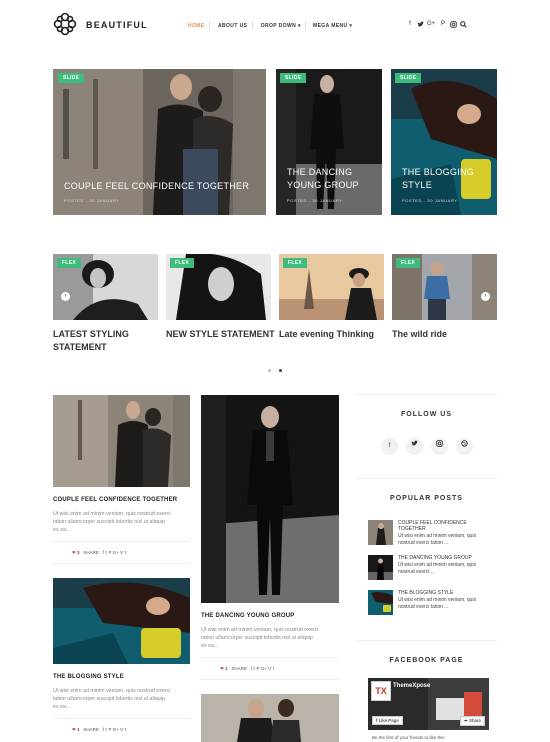 Image resolution: width=550 pixels, height=742 pixels. Describe the element at coordinates (115, 500) in the screenshot. I see `post-1-title: COUPLE FEEL CONFIDENCE TOGETHER` at that location.